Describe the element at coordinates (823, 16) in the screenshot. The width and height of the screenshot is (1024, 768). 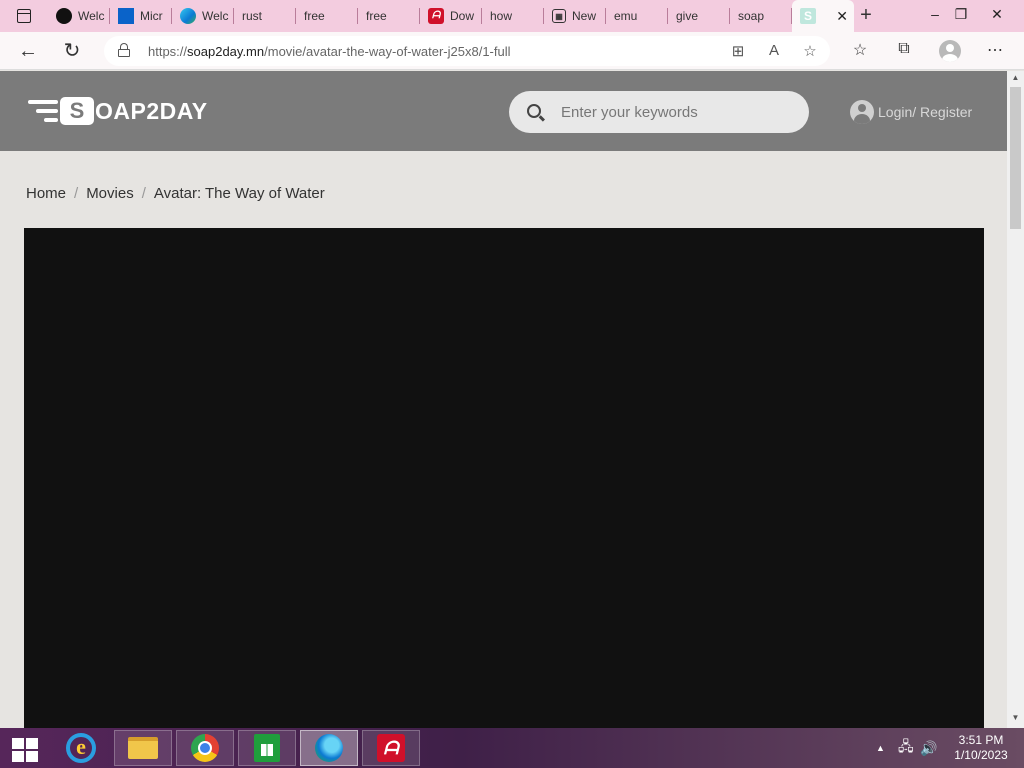
I see `browser-tab-active: S ✕` at that location.